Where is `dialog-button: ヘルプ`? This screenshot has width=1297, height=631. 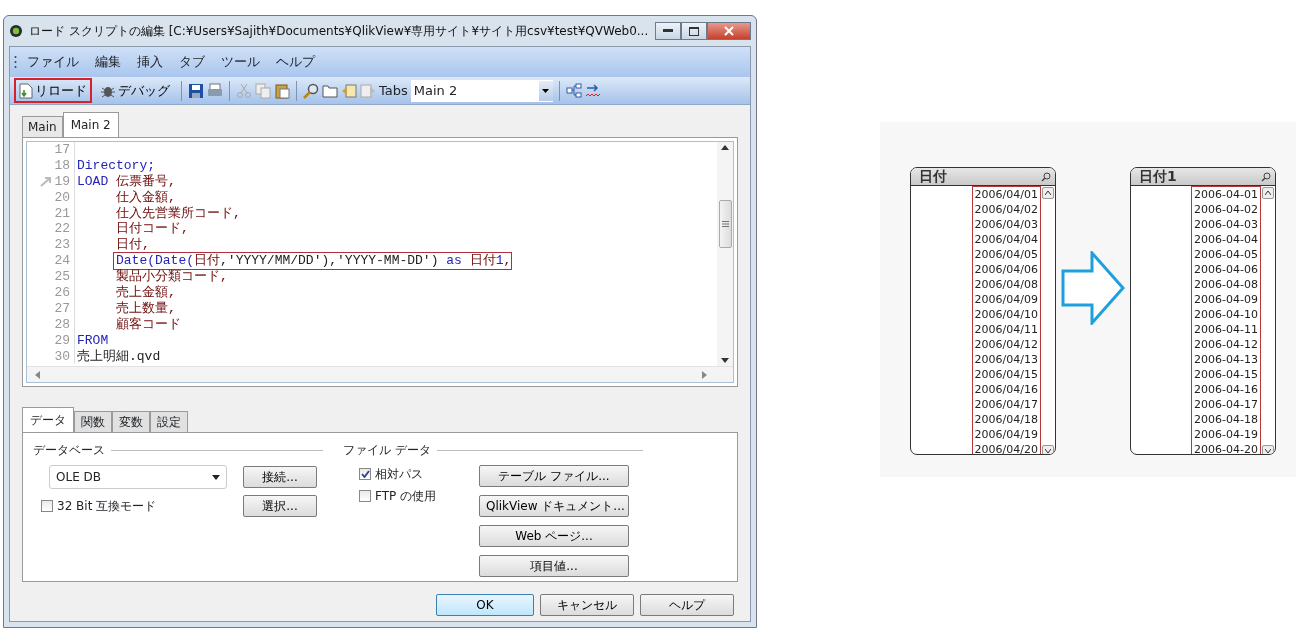
dialog-button: ヘルプ is located at coordinates (687, 605).